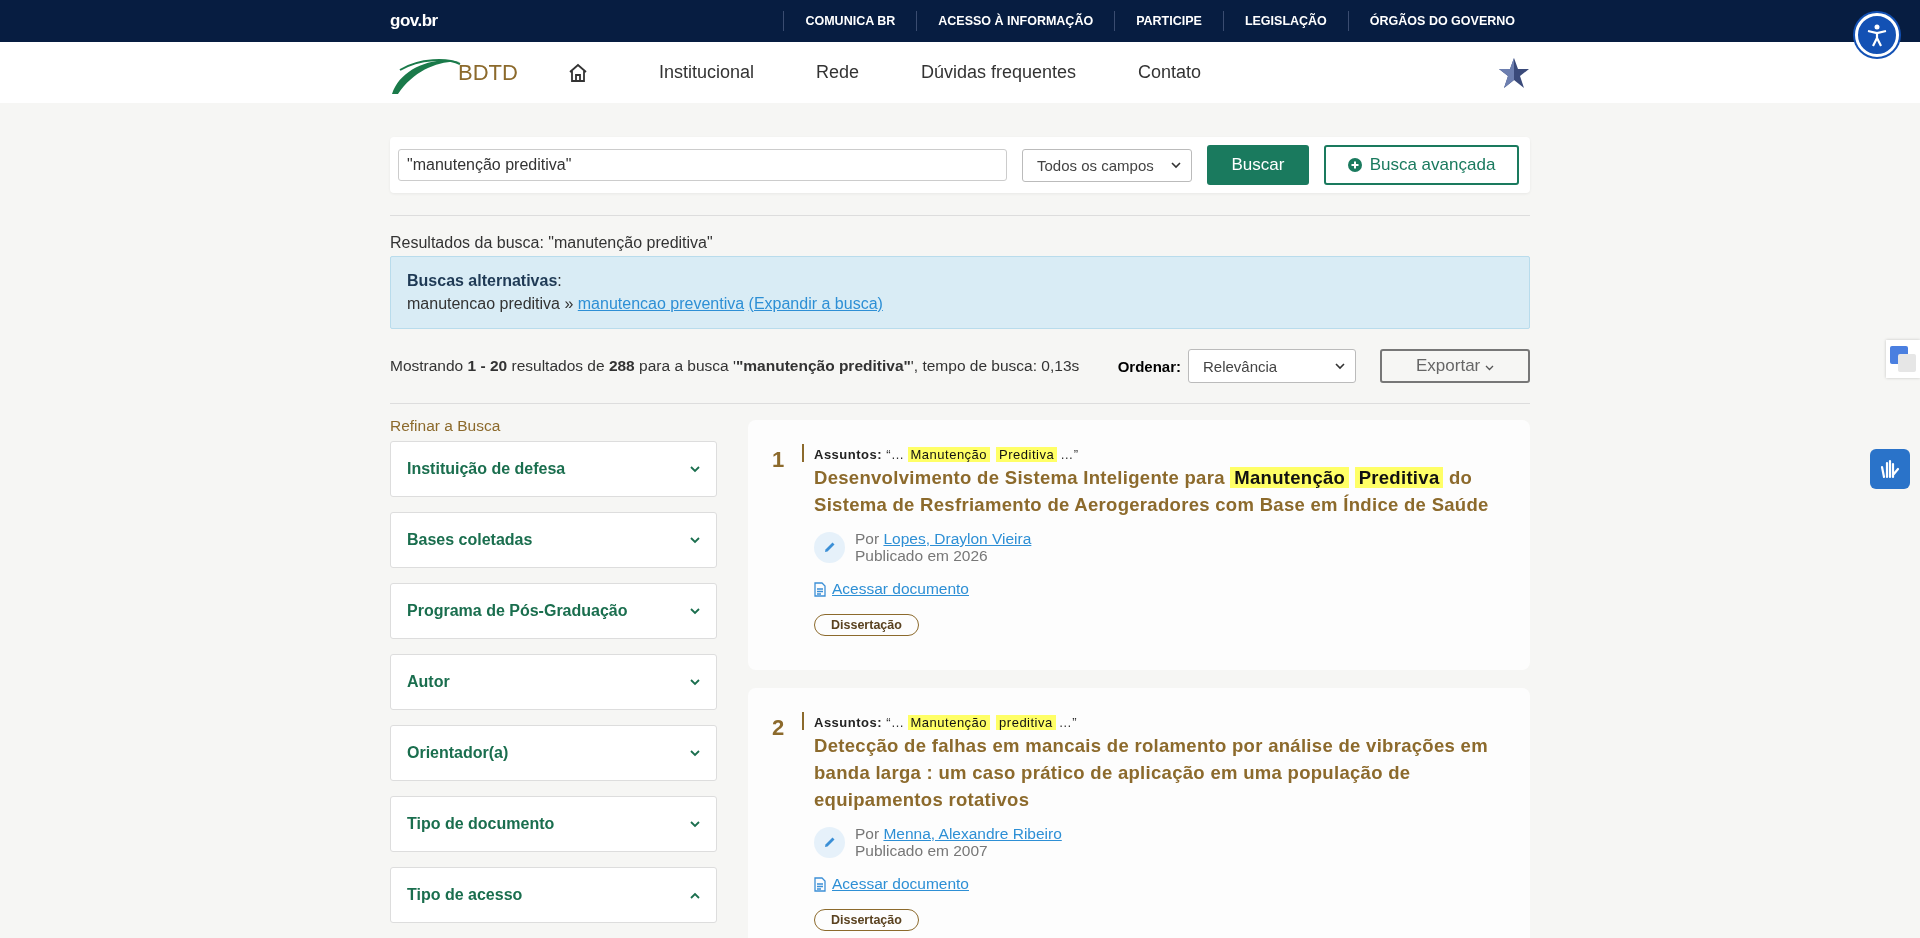  I want to click on nav-link: Dúvidas frequentes, so click(999, 72).